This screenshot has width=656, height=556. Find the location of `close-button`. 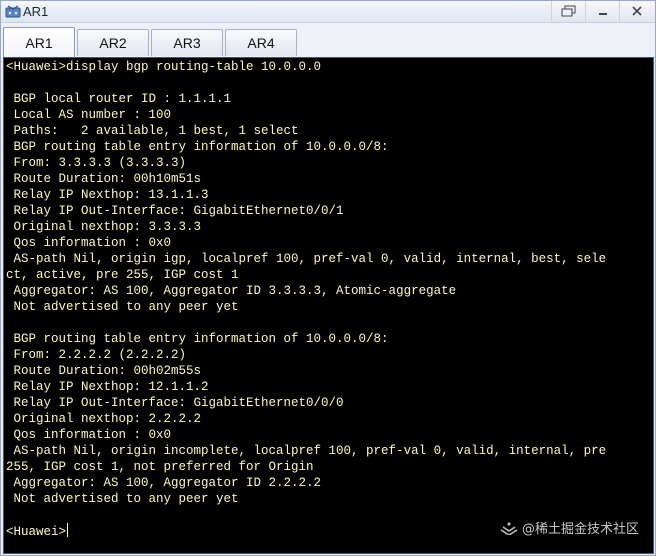

close-button is located at coordinates (636, 11).